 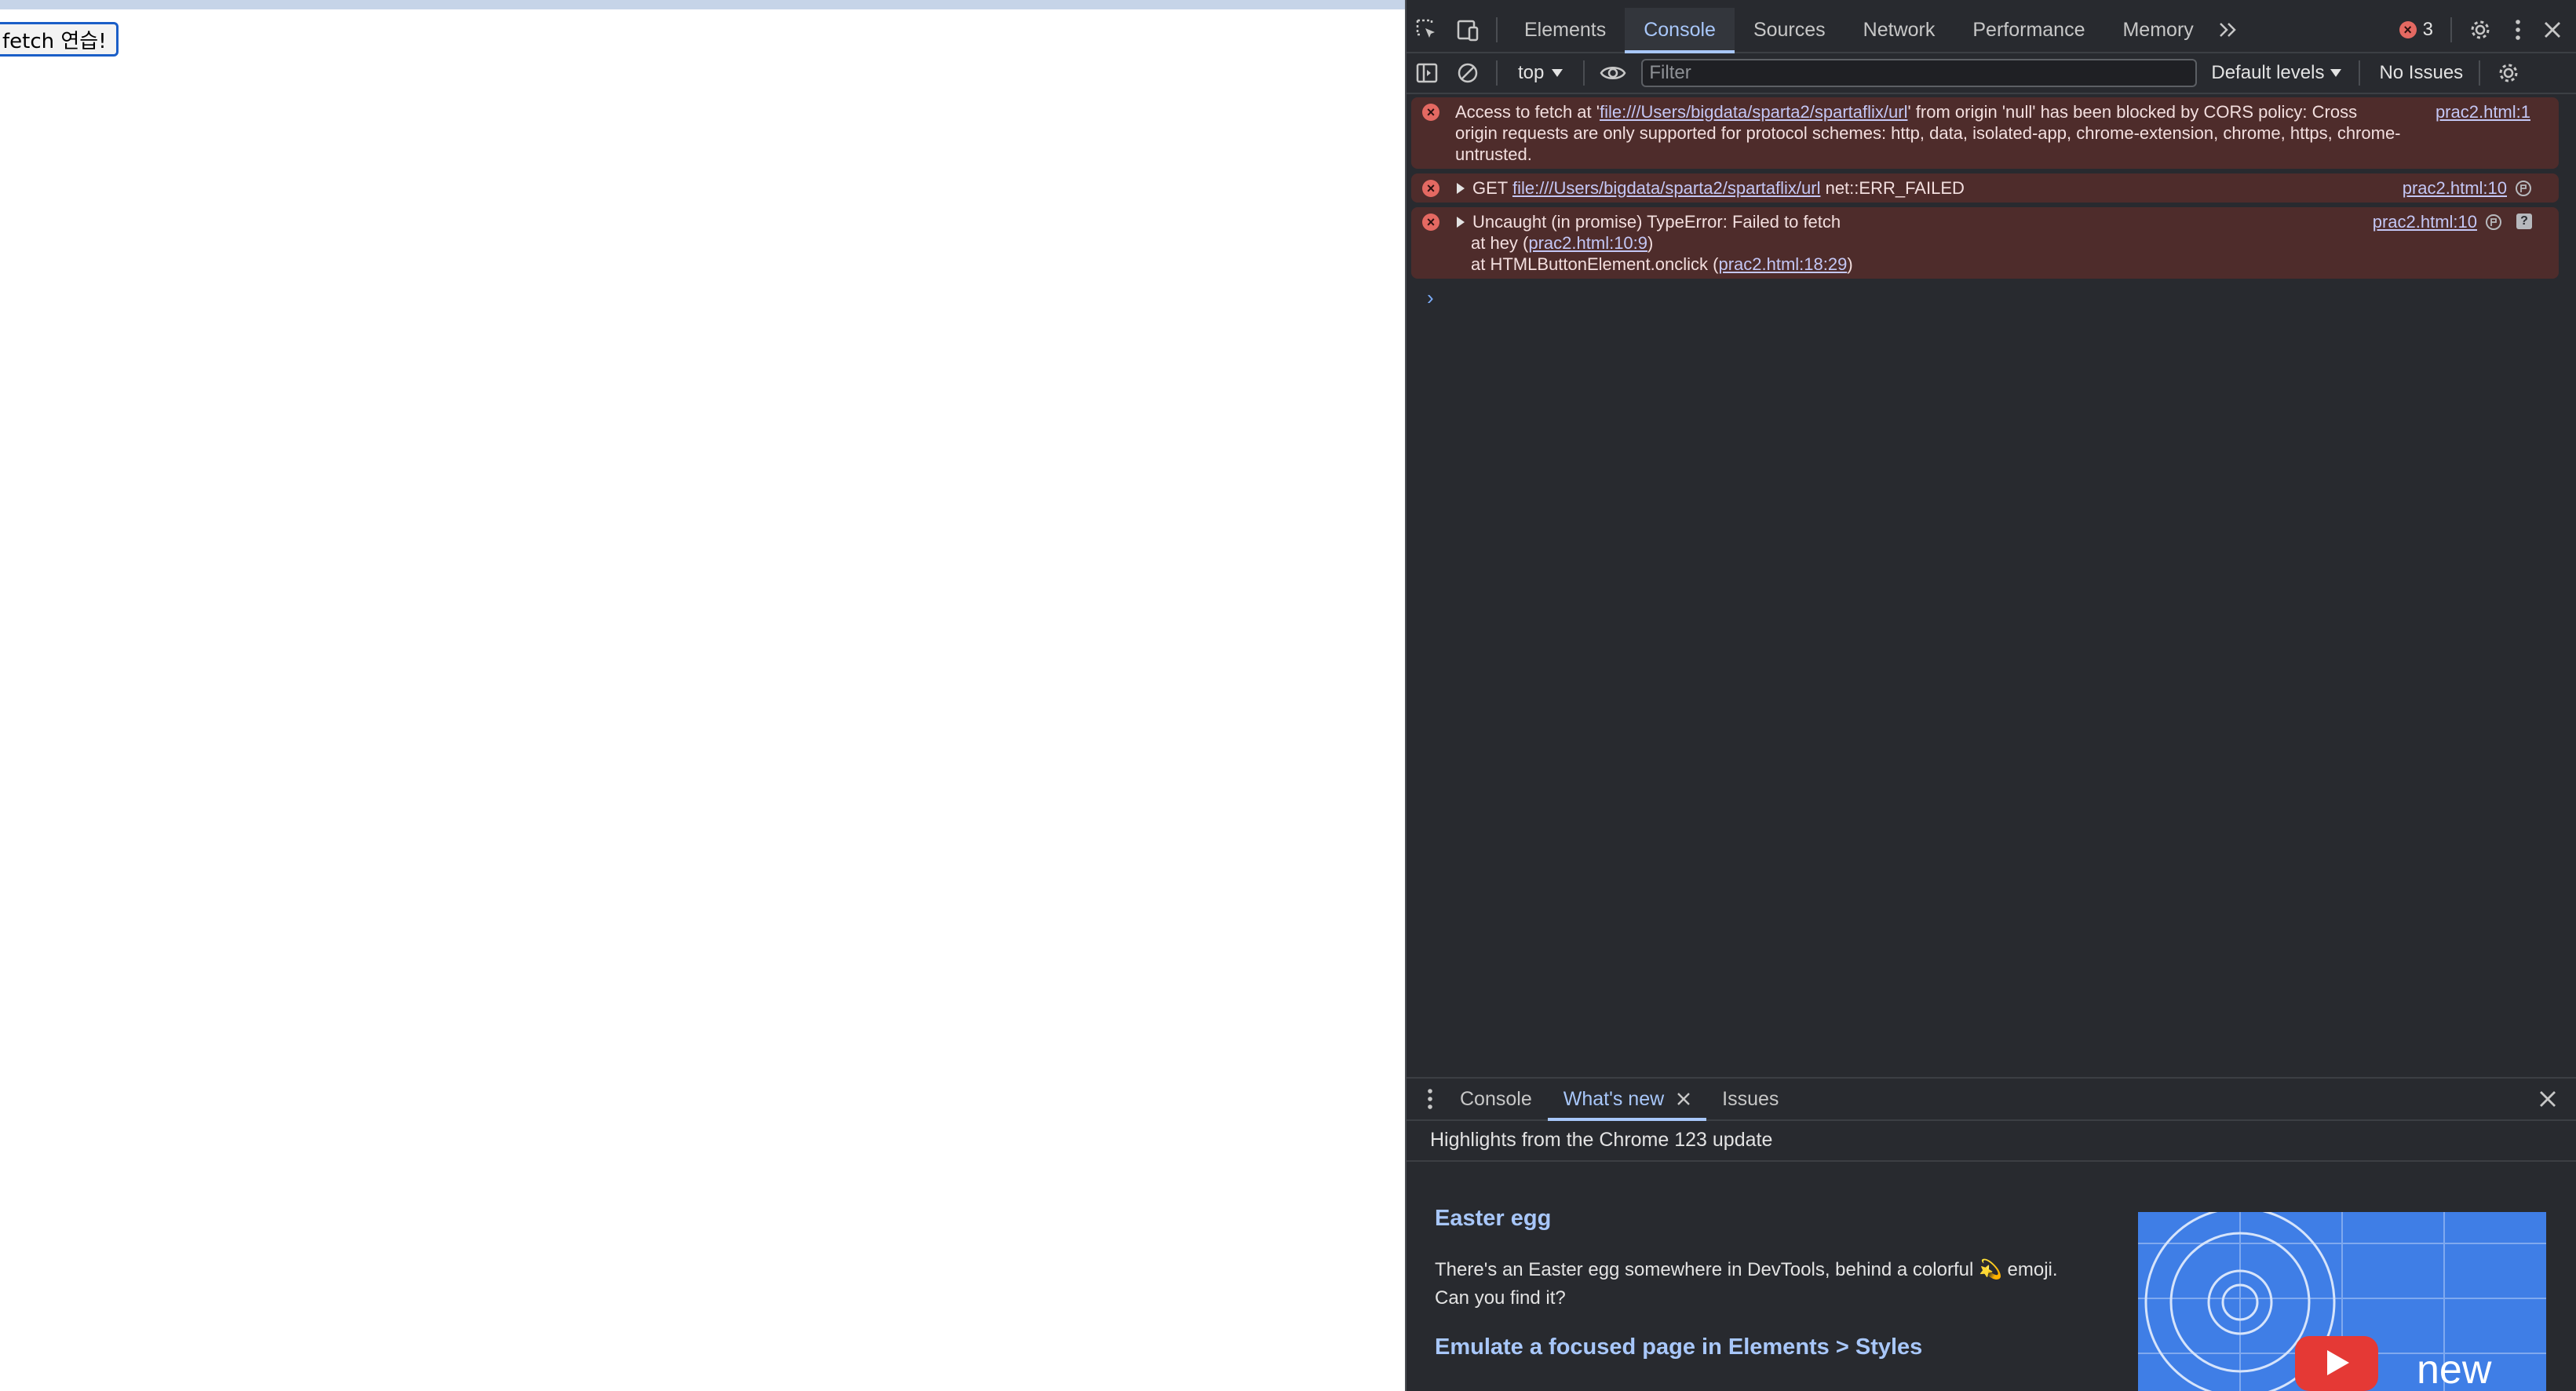 I want to click on settings-gear-icon, so click(x=2480, y=29).